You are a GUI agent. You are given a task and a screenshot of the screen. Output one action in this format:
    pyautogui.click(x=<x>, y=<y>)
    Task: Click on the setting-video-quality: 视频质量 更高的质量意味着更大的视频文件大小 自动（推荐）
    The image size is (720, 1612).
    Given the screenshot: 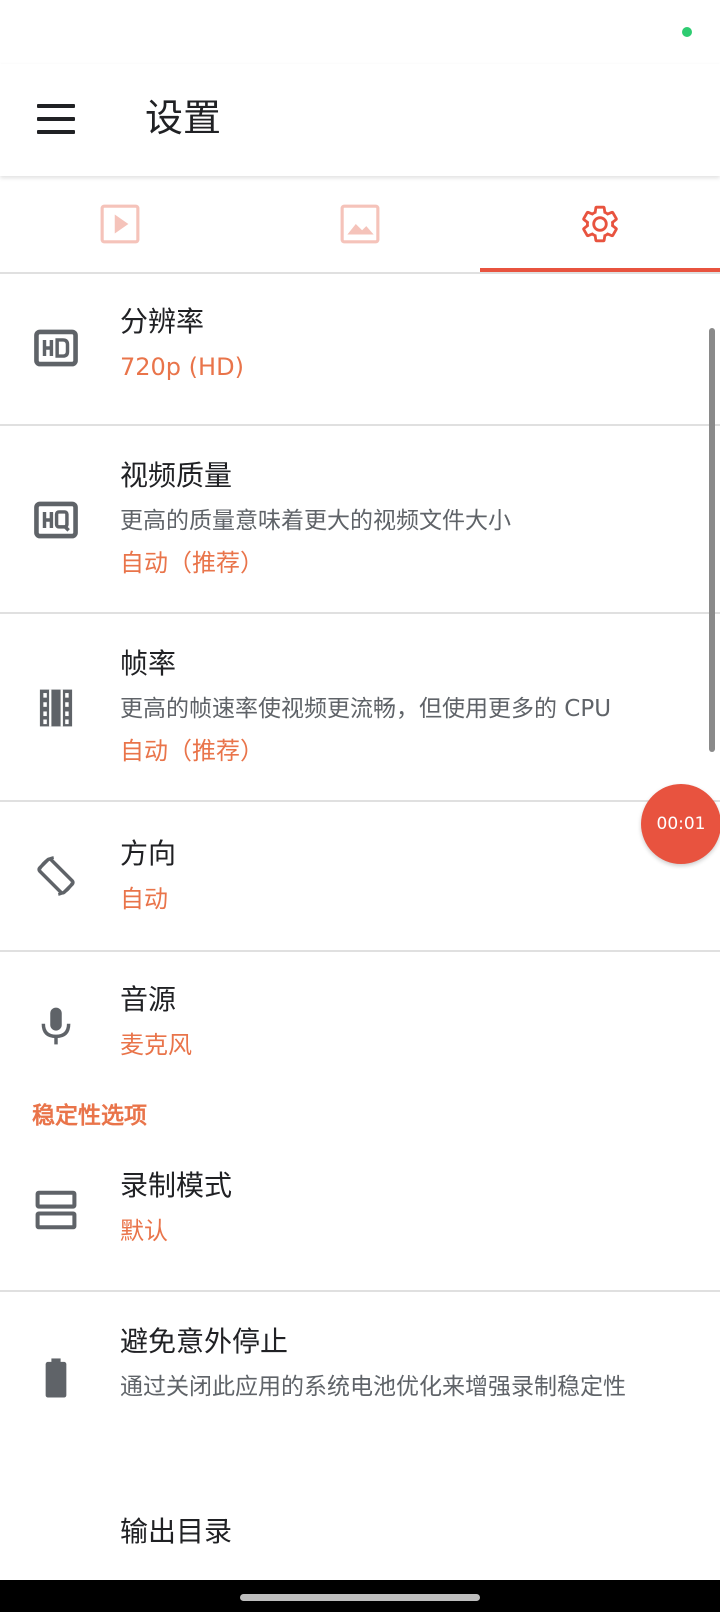 What is the action you would take?
    pyautogui.click(x=360, y=520)
    